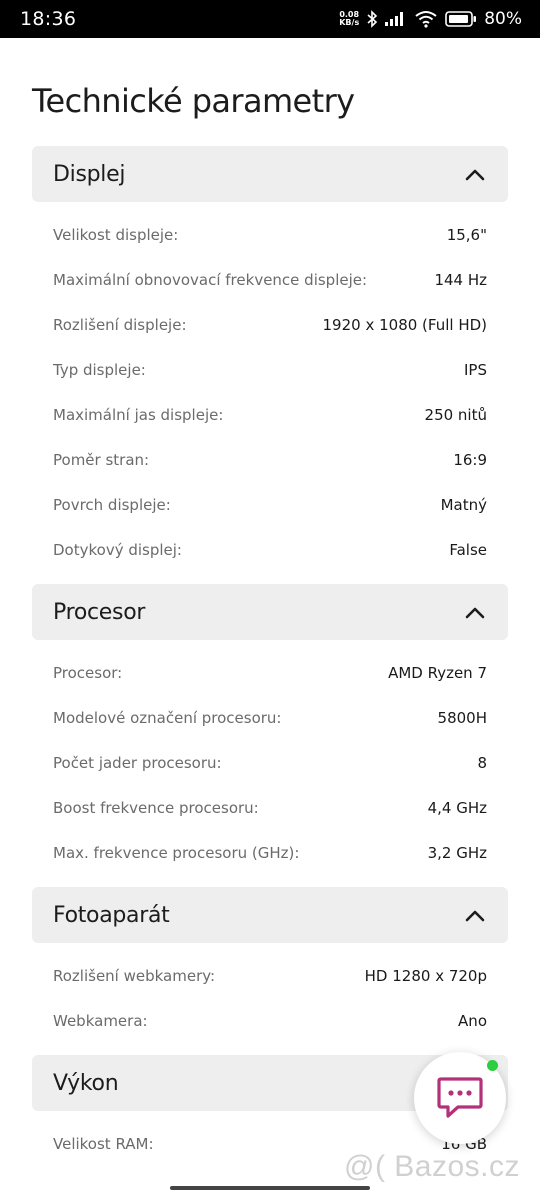  What do you see at coordinates (372, 19) in the screenshot?
I see `bluetooth-icon` at bounding box center [372, 19].